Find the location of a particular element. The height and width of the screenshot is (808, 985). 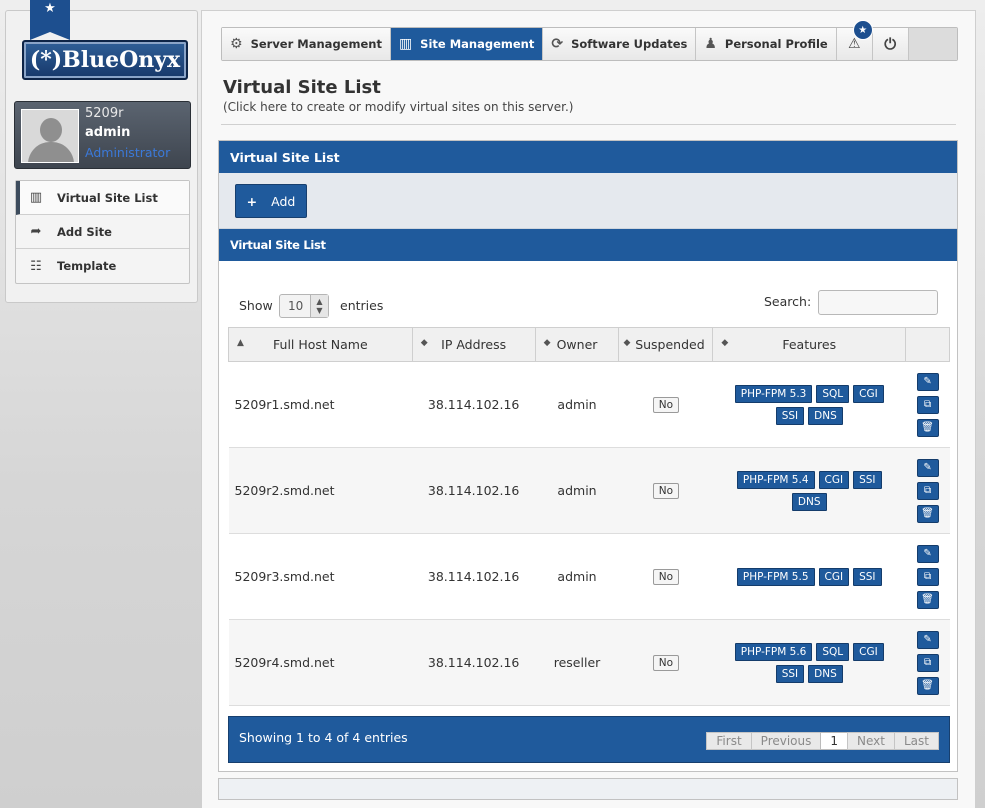

feature-badge: PHP-FPM 5.6 is located at coordinates (773, 651).